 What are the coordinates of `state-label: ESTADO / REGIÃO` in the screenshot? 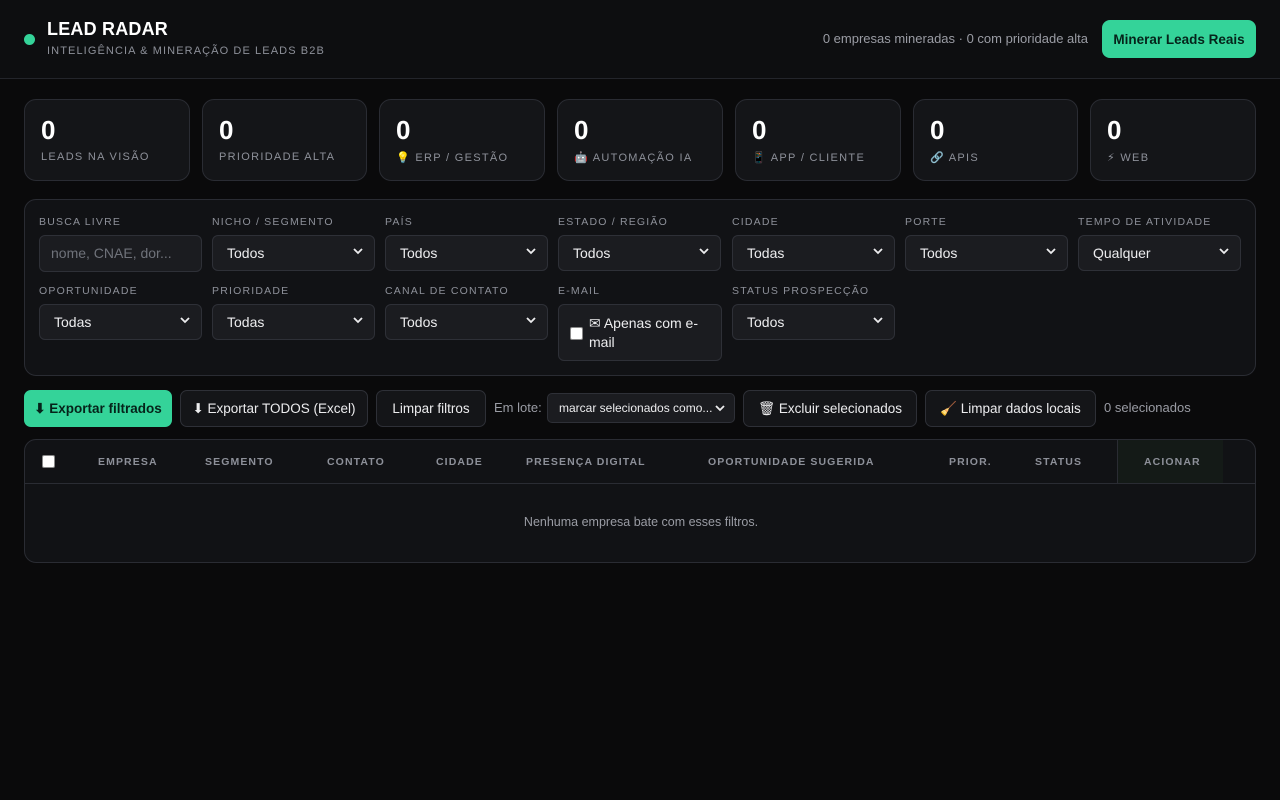 It's located at (613, 222).